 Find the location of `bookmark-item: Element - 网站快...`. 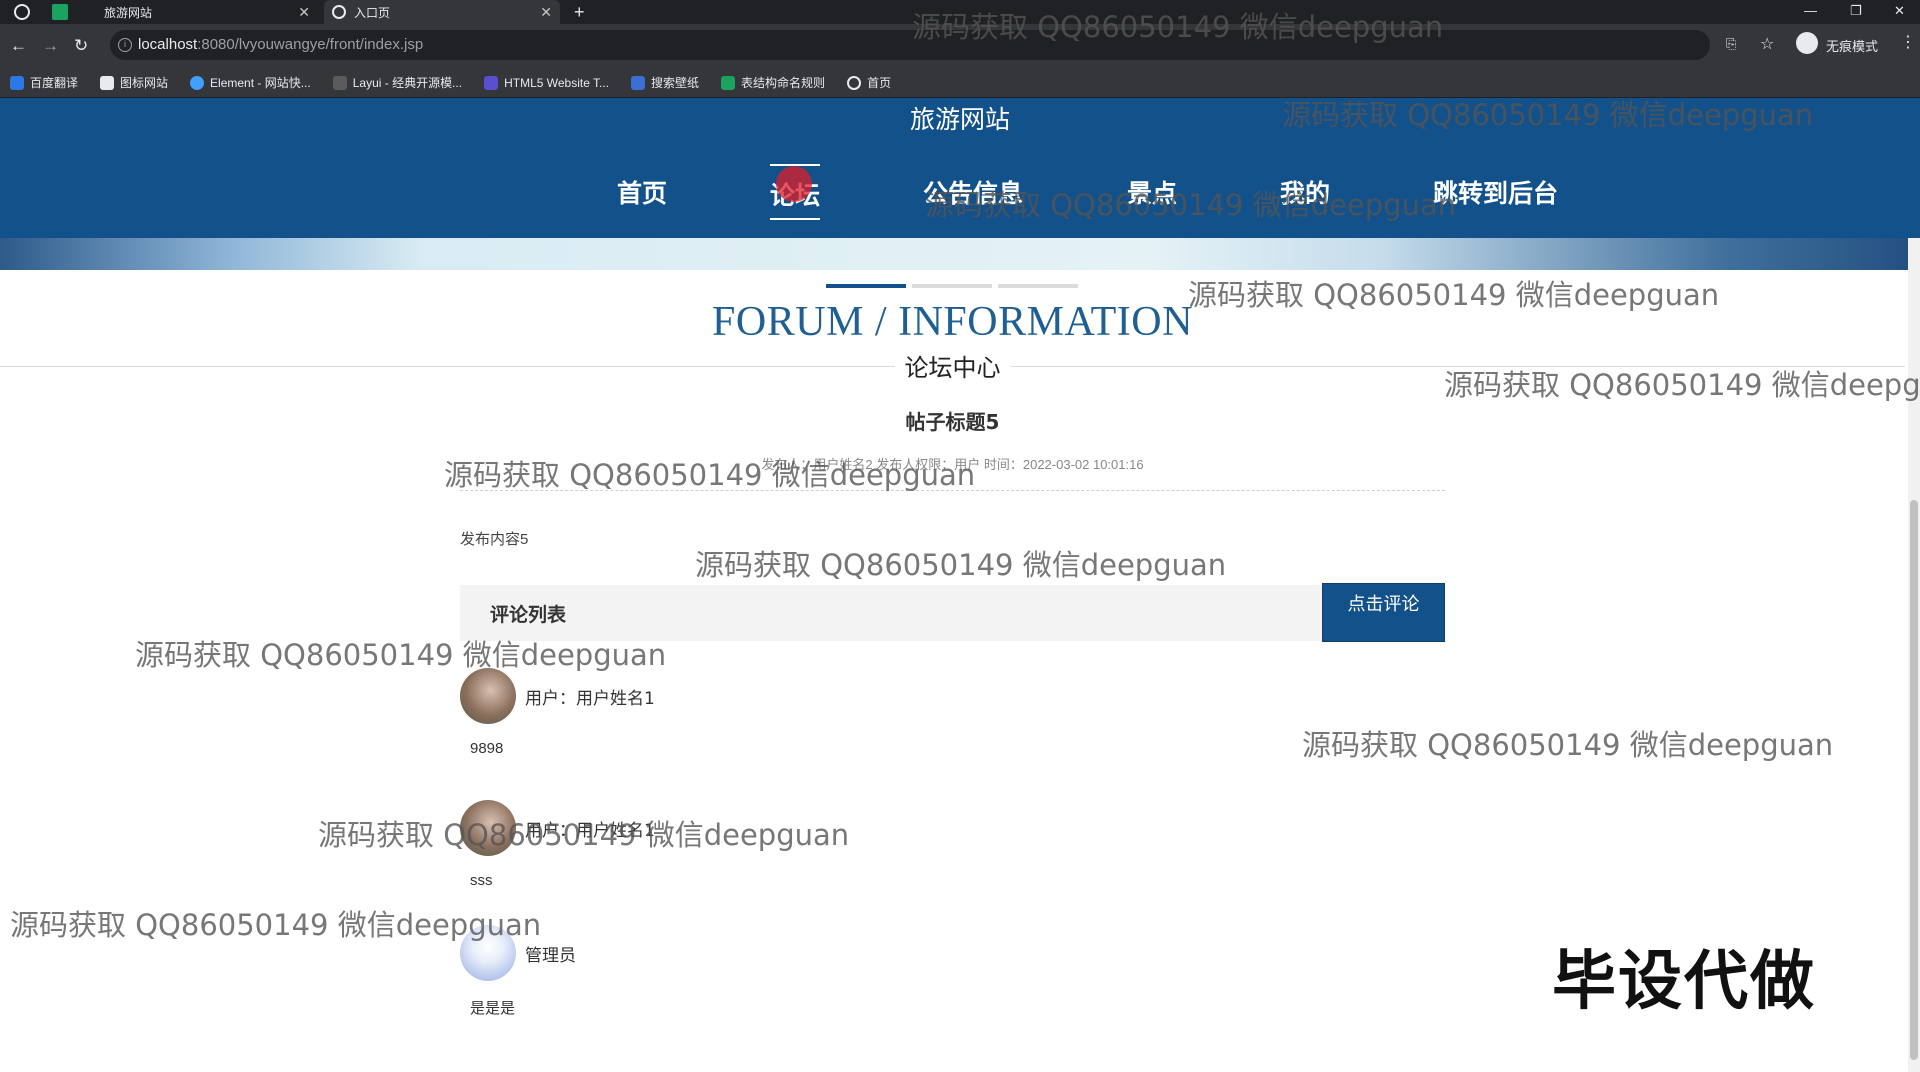

bookmark-item: Element - 网站快... is located at coordinates (250, 82).